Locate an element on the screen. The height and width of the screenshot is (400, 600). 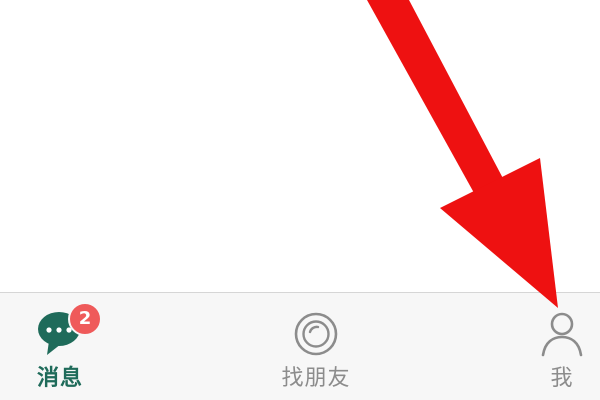
unread-badge: 2 is located at coordinates (85, 319).